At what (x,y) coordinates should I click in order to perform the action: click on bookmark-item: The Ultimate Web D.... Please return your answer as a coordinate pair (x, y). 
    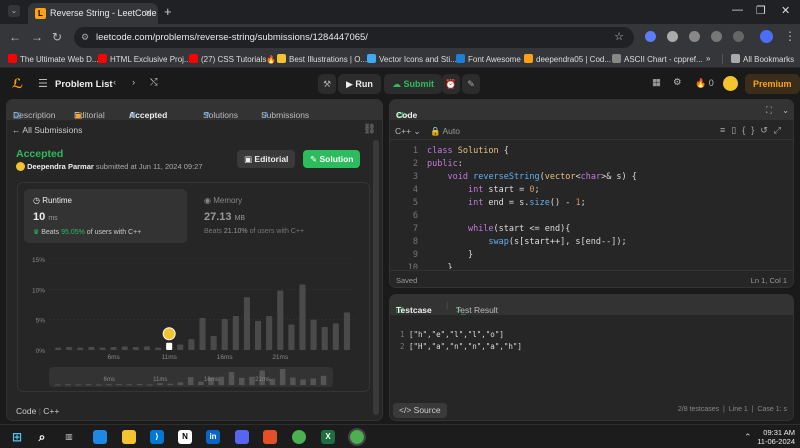
    Looking at the image, I should click on (53, 59).